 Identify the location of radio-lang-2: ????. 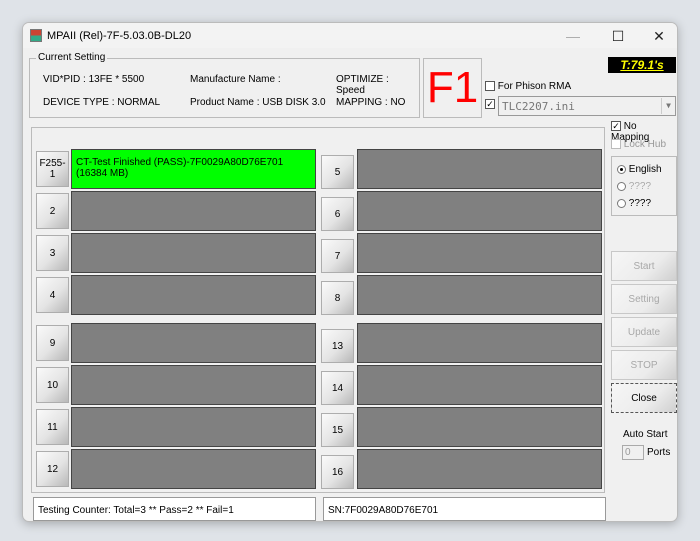
(634, 186).